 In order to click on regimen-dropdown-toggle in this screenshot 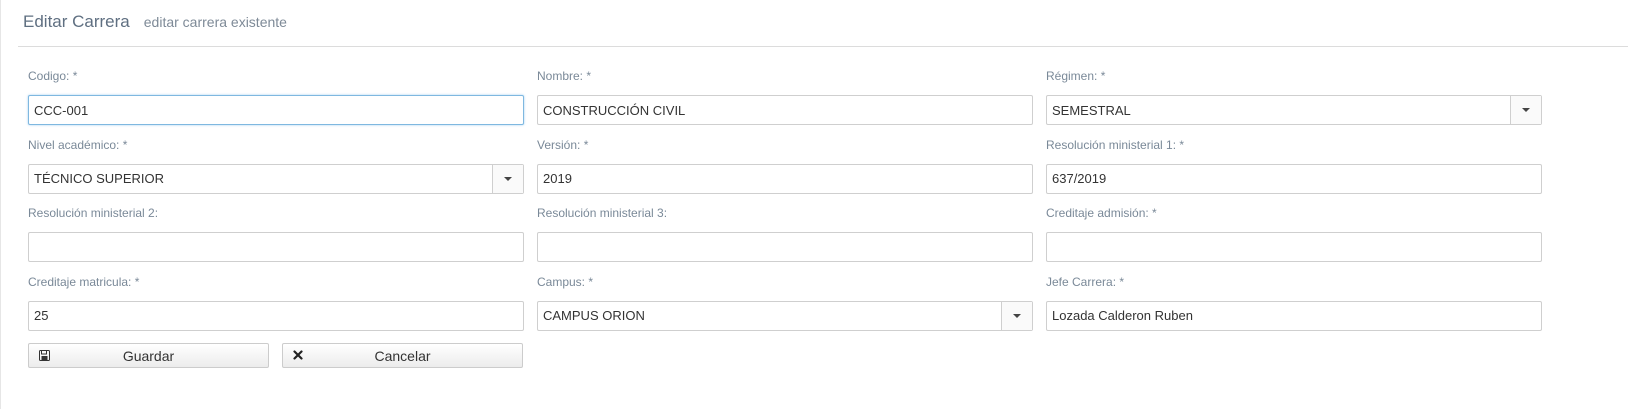, I will do `click(1525, 110)`.